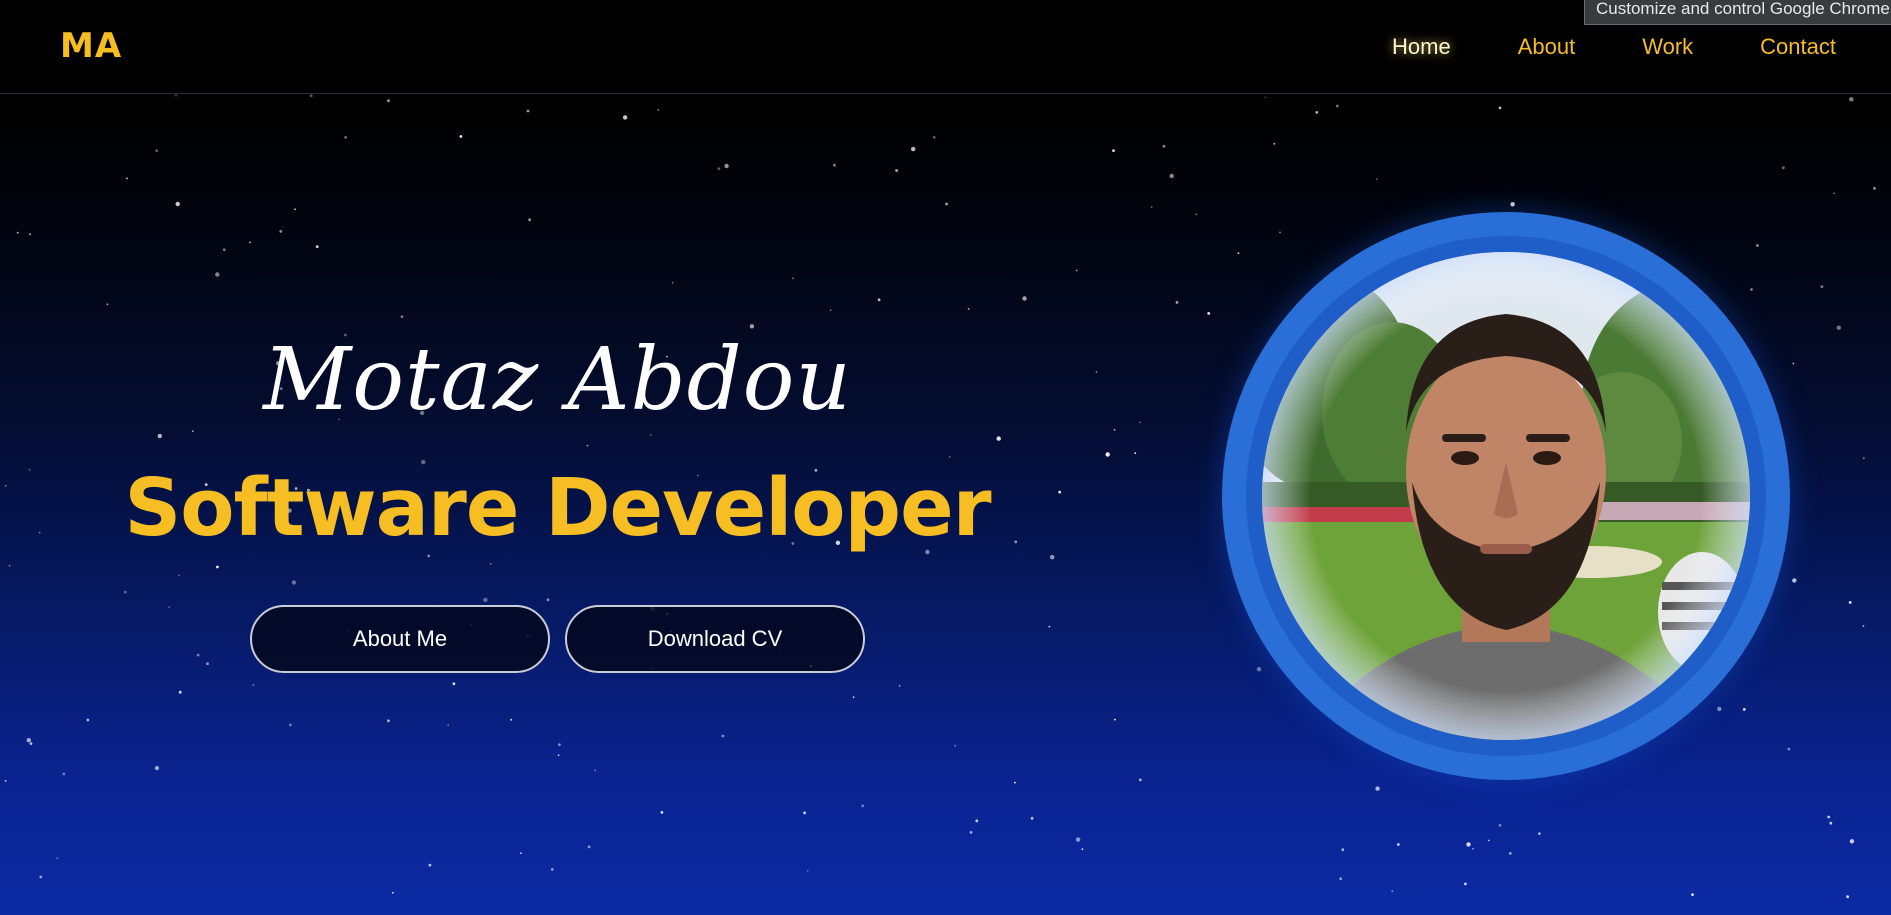 This screenshot has width=1891, height=915. Describe the element at coordinates (400, 639) in the screenshot. I see `about-me-button: About Me` at that location.